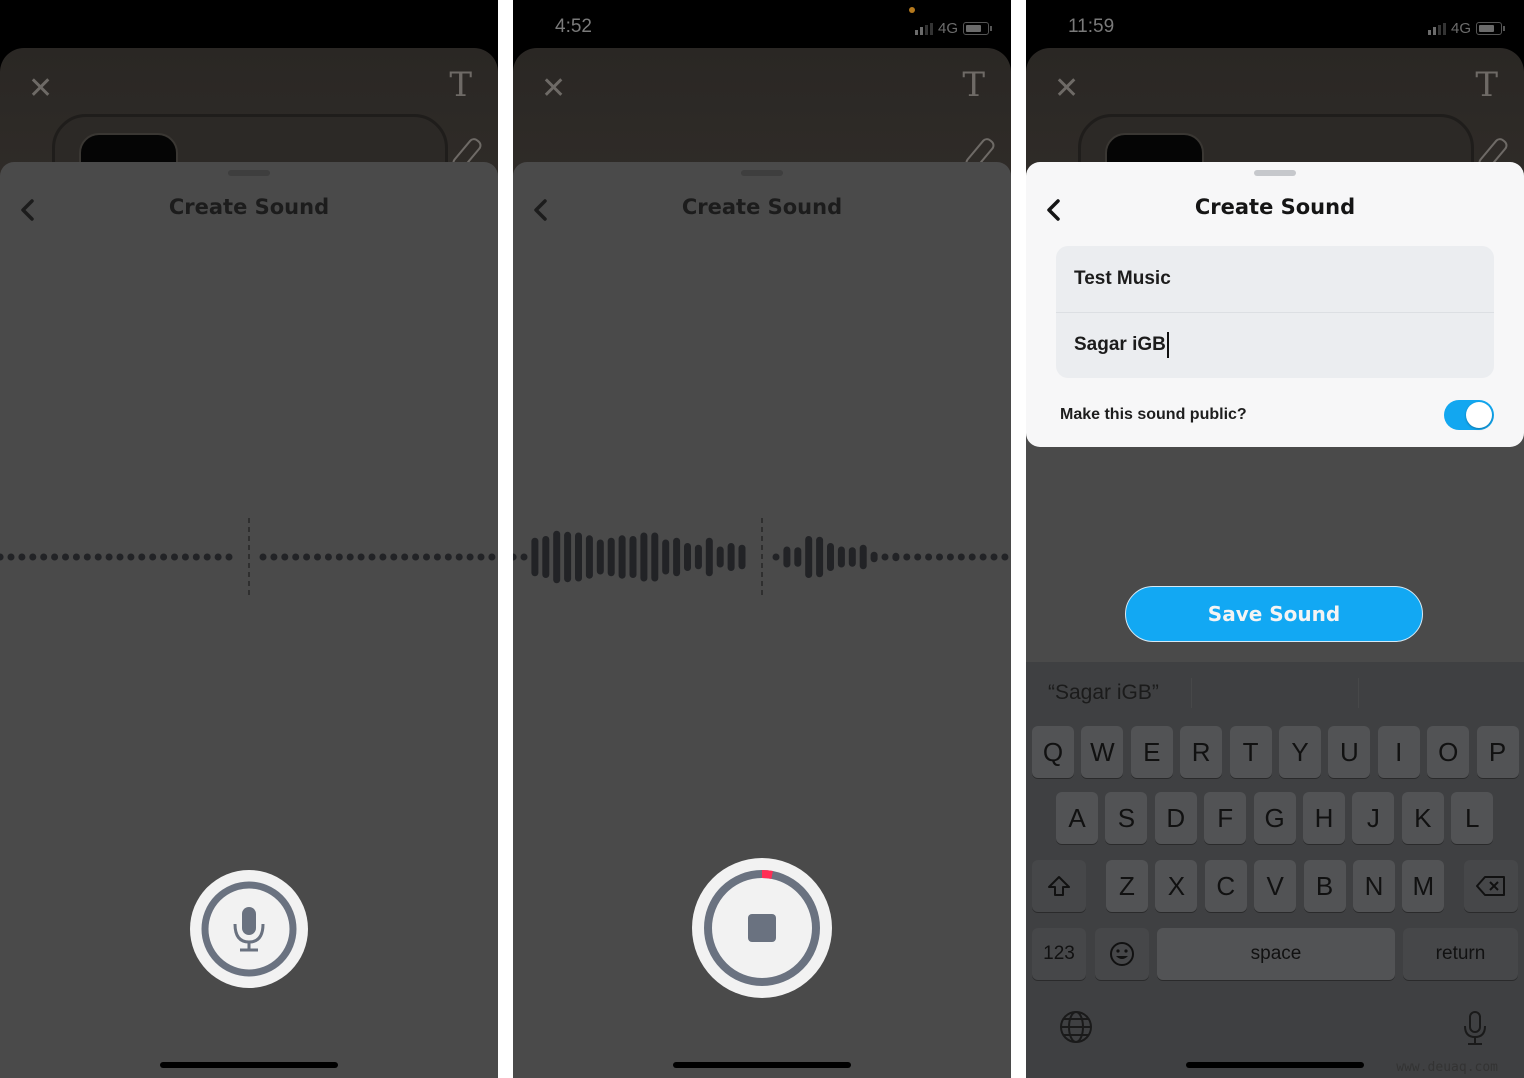 Image resolution: width=1524 pixels, height=1078 pixels. I want to click on key-x: X, so click(1176, 886).